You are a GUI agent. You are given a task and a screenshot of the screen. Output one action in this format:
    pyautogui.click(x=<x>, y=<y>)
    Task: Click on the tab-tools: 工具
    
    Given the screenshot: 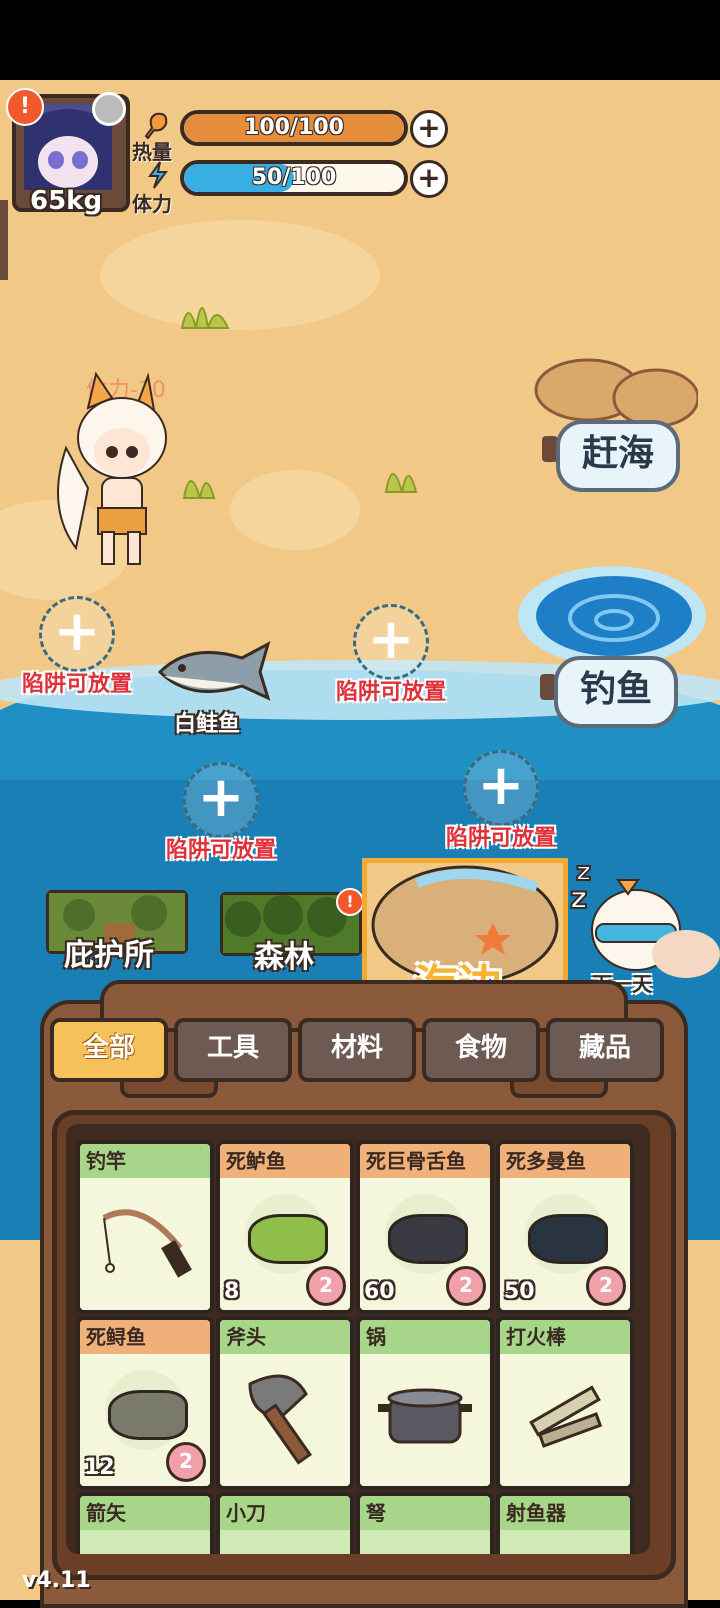 What is the action you would take?
    pyautogui.click(x=233, y=1050)
    